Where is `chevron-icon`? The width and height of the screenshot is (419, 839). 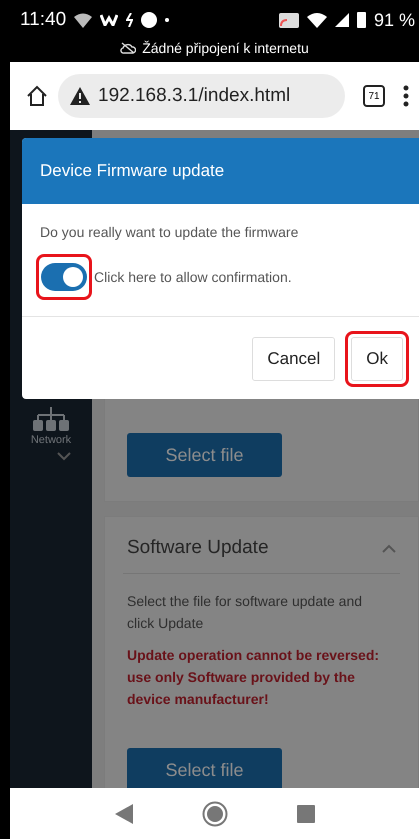 chevron-icon is located at coordinates (64, 456).